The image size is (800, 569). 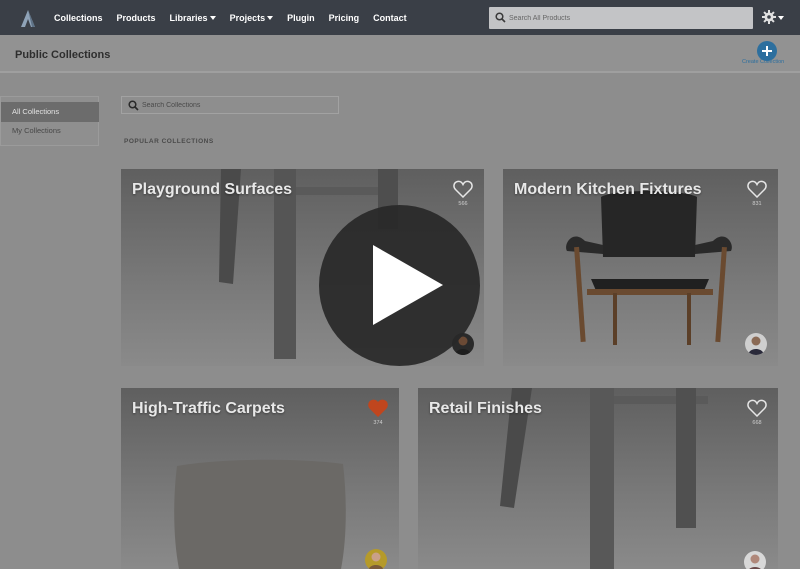 I want to click on create-collection-label: Create Collection, so click(x=763, y=62).